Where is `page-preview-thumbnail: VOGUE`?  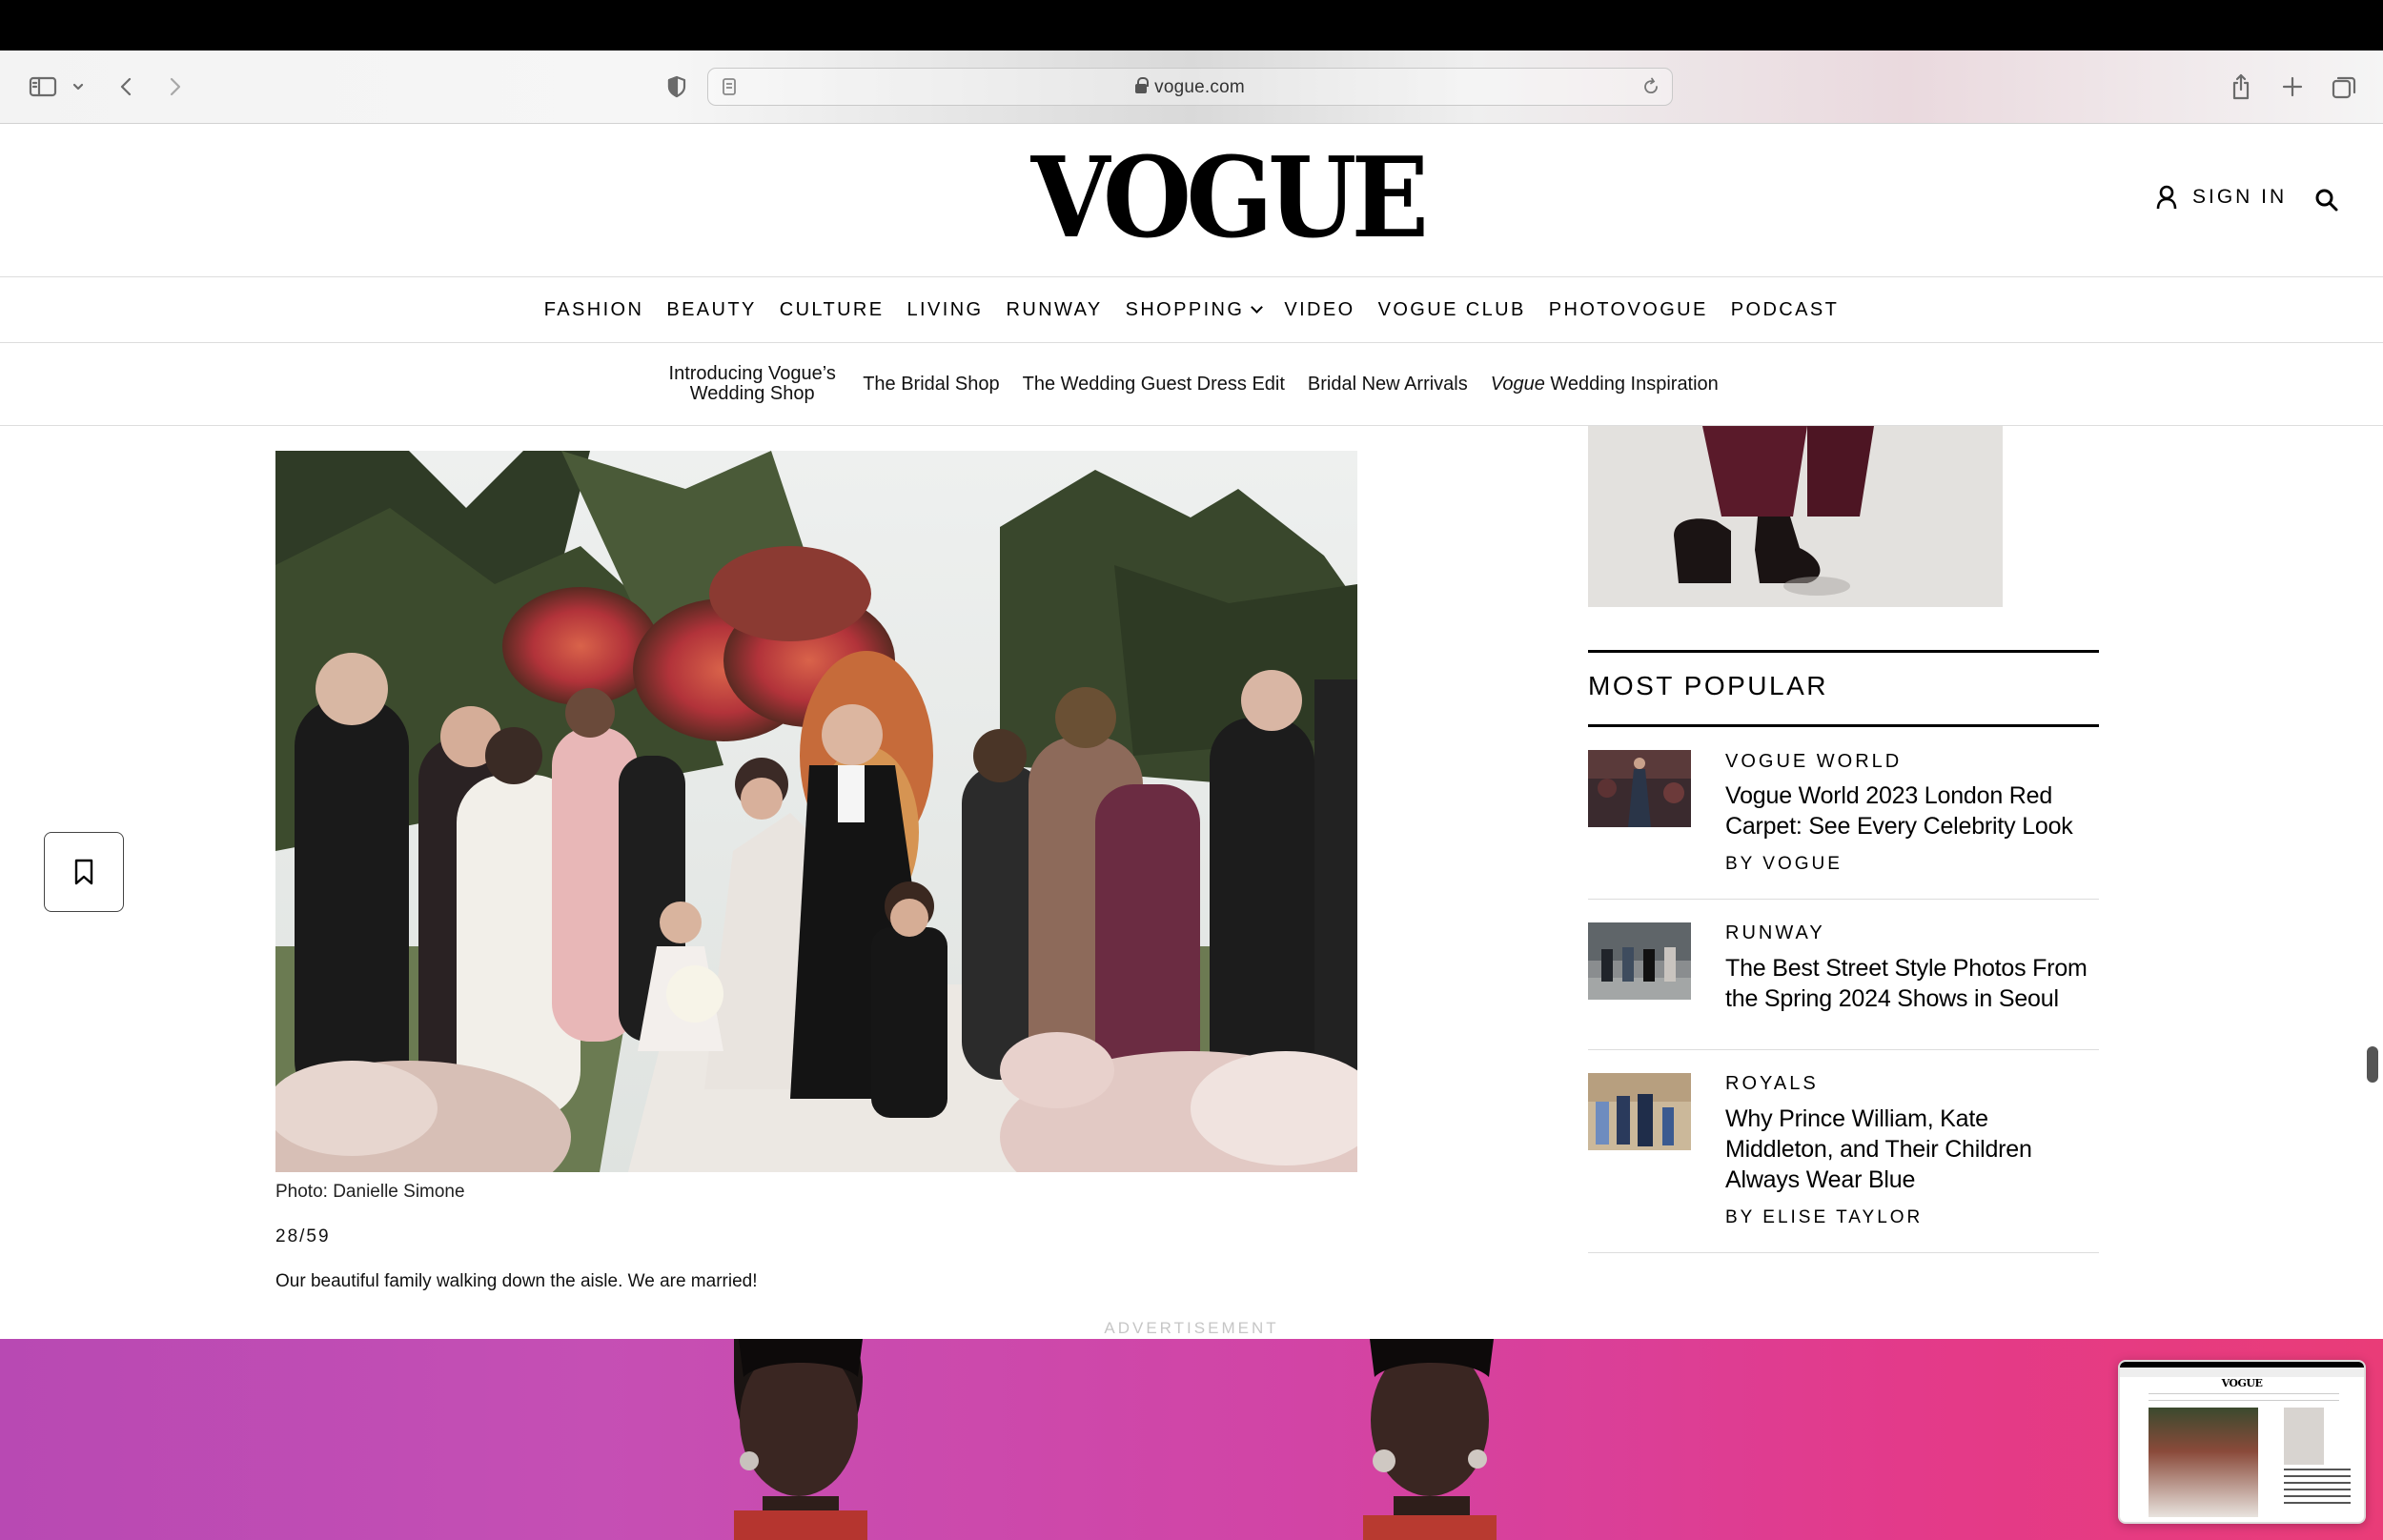
page-preview-thumbnail: VOGUE is located at coordinates (2242, 1442).